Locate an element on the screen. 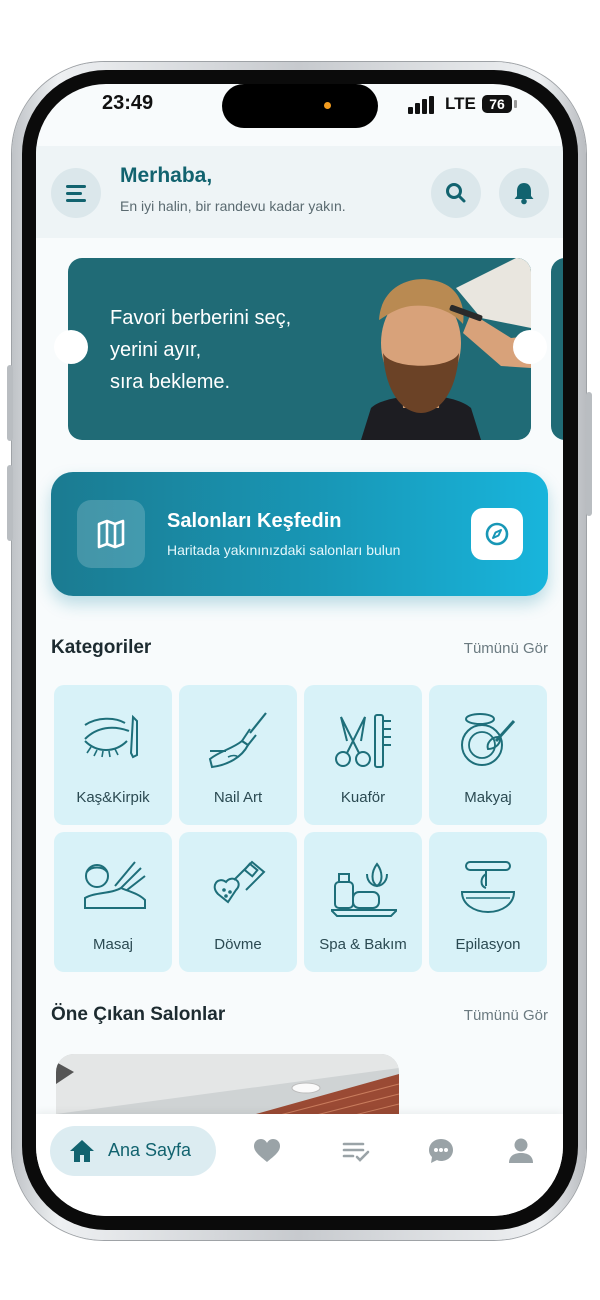  signal-icon is located at coordinates (421, 105).